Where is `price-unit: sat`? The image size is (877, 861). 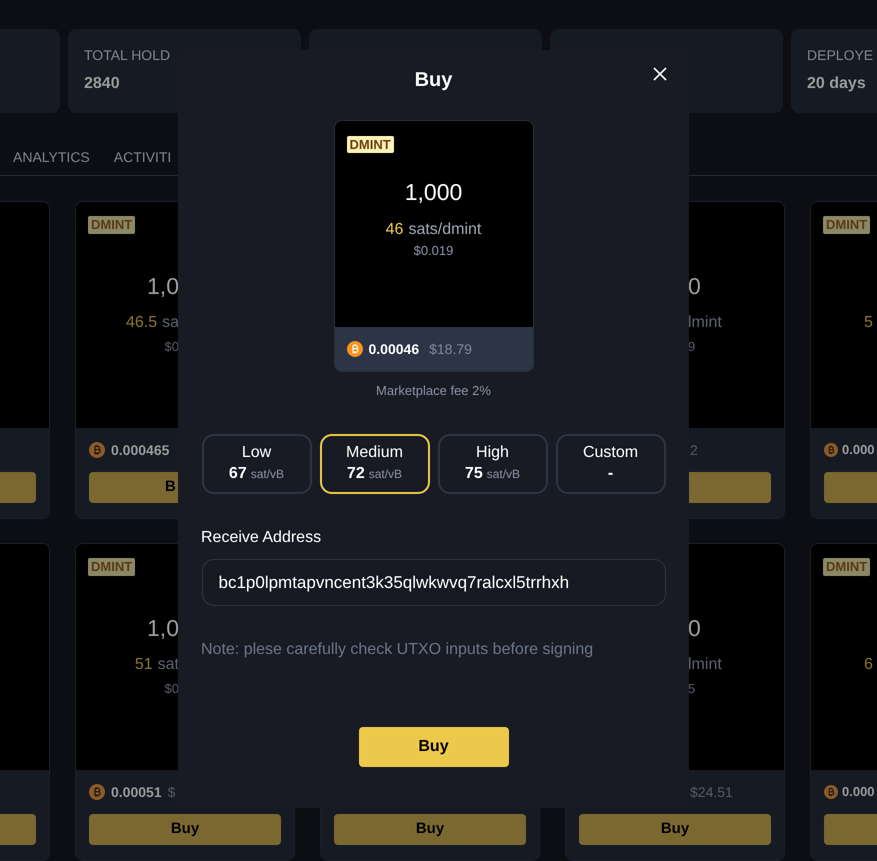 price-unit: sat is located at coordinates (168, 665).